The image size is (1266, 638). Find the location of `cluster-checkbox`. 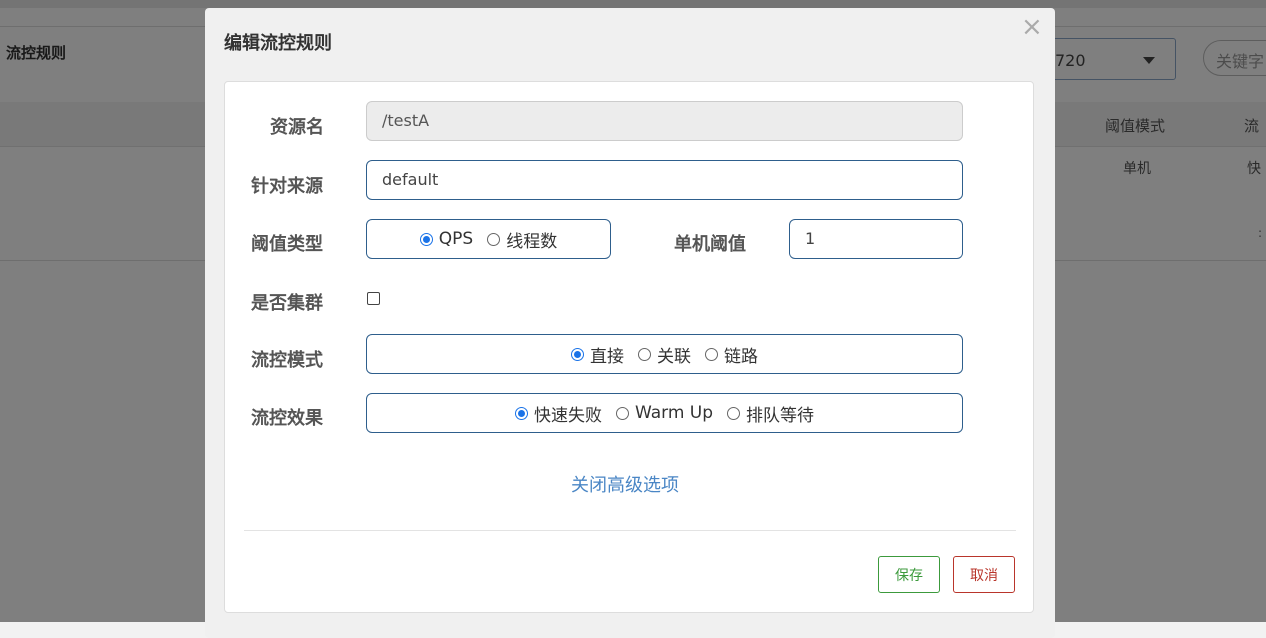

cluster-checkbox is located at coordinates (373, 298).